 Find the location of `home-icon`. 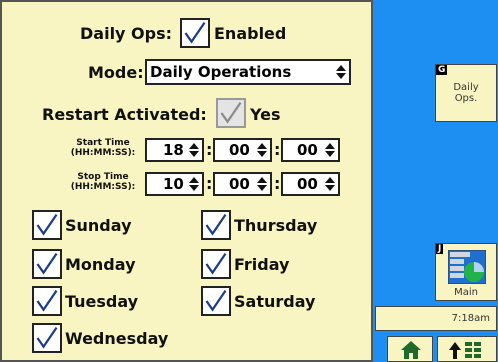

home-icon is located at coordinates (411, 350).